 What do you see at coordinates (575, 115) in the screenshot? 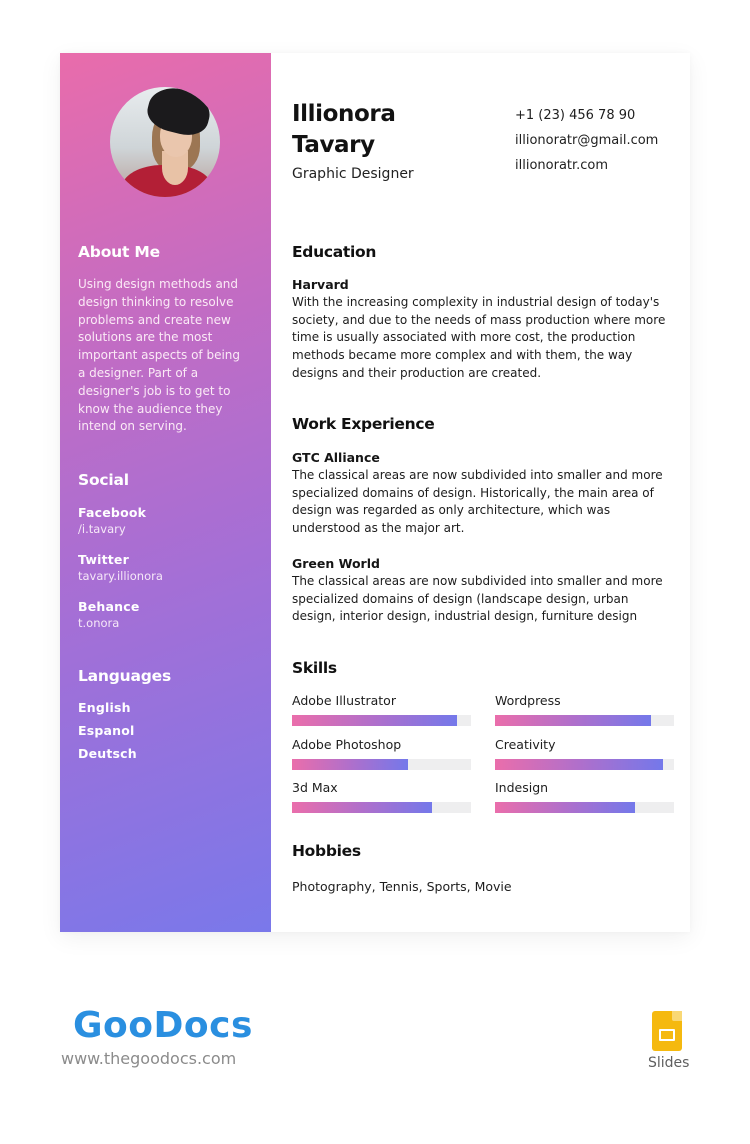
I see `contact-phone: +1 (23) 456 78 90` at bounding box center [575, 115].